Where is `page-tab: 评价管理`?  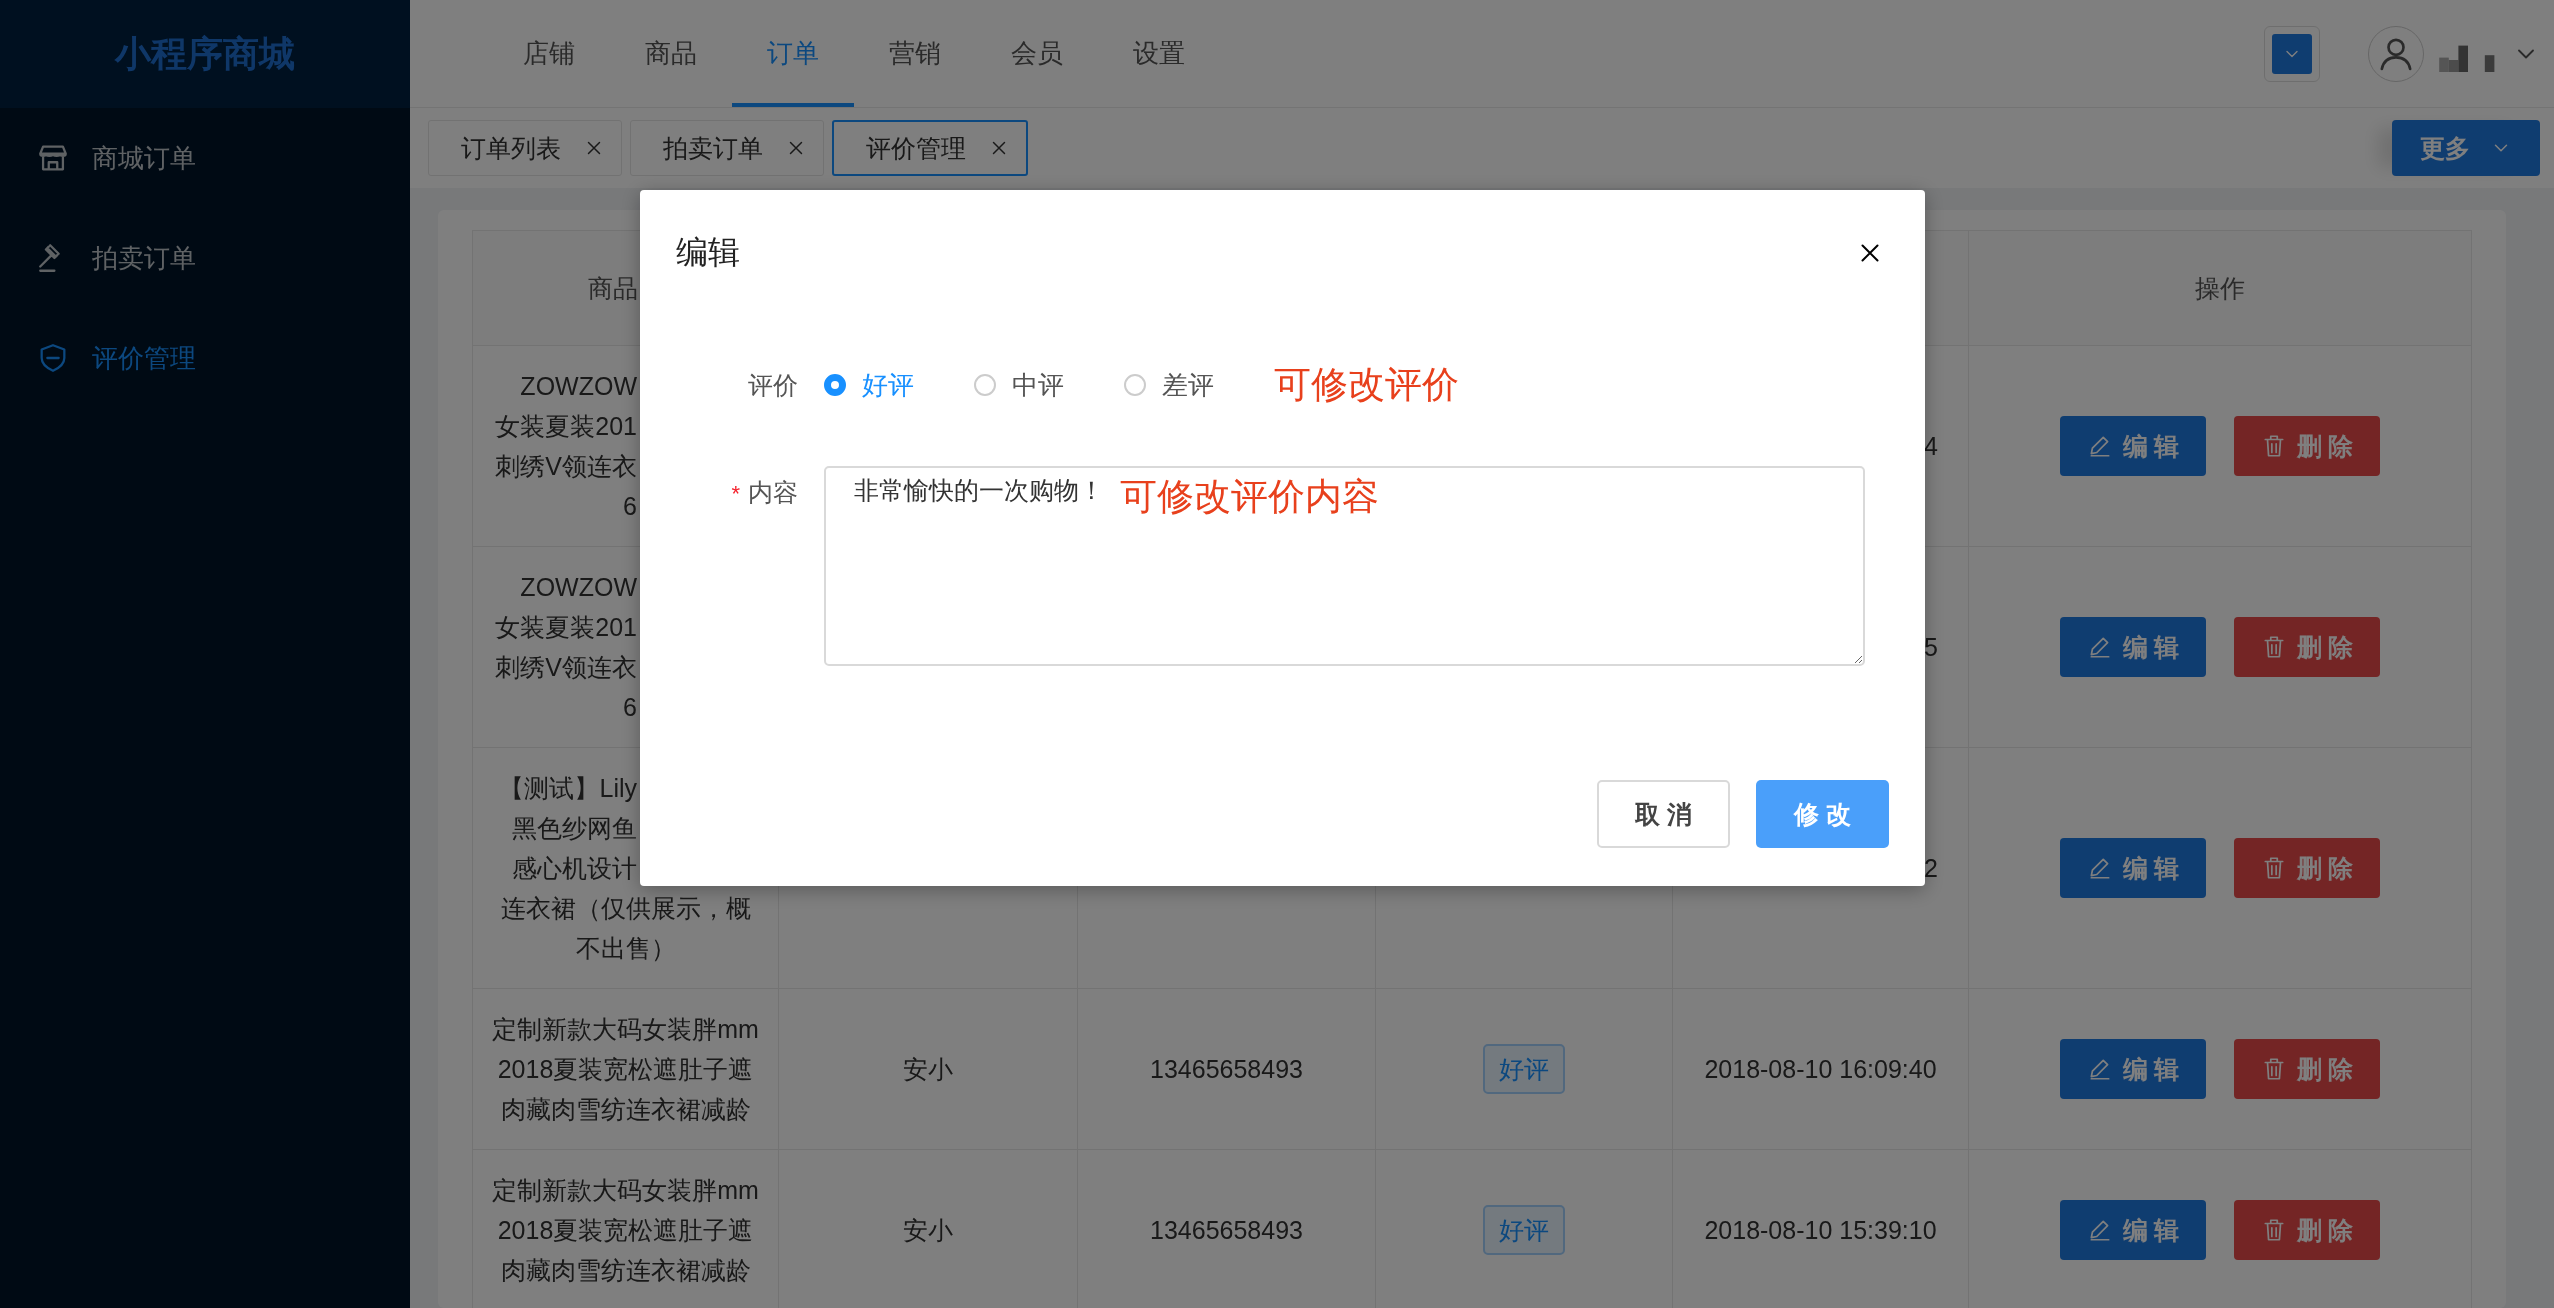 page-tab: 评价管理 is located at coordinates (930, 148).